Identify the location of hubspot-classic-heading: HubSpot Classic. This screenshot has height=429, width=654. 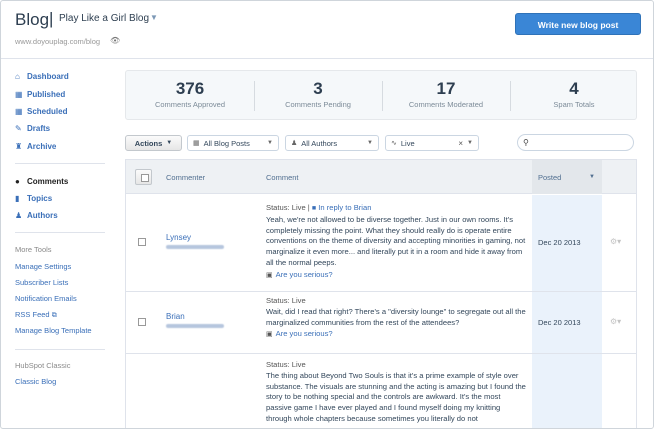
(43, 365).